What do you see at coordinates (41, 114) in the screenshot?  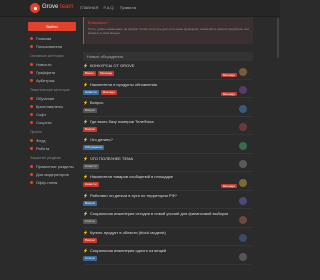 I see `sidebar-item-label: Софт` at bounding box center [41, 114].